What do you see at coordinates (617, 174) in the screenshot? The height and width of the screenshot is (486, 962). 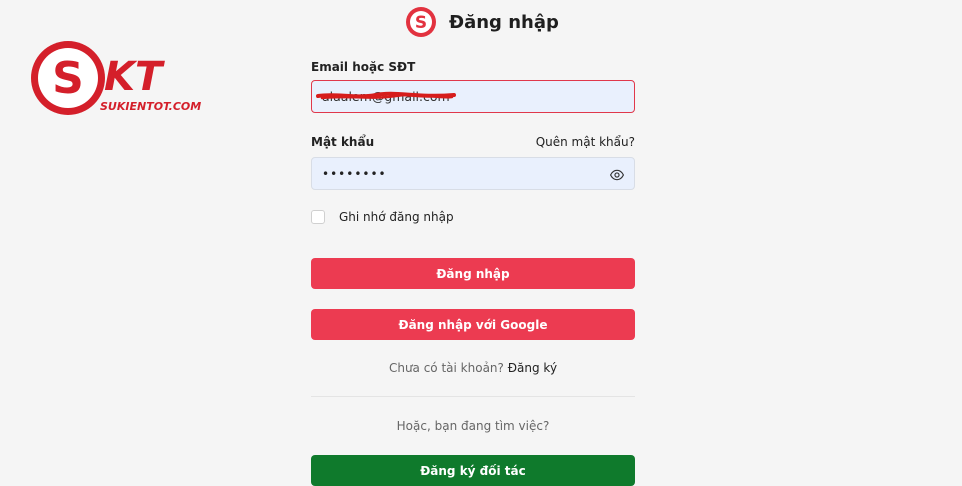 I see `eye-icon` at bounding box center [617, 174].